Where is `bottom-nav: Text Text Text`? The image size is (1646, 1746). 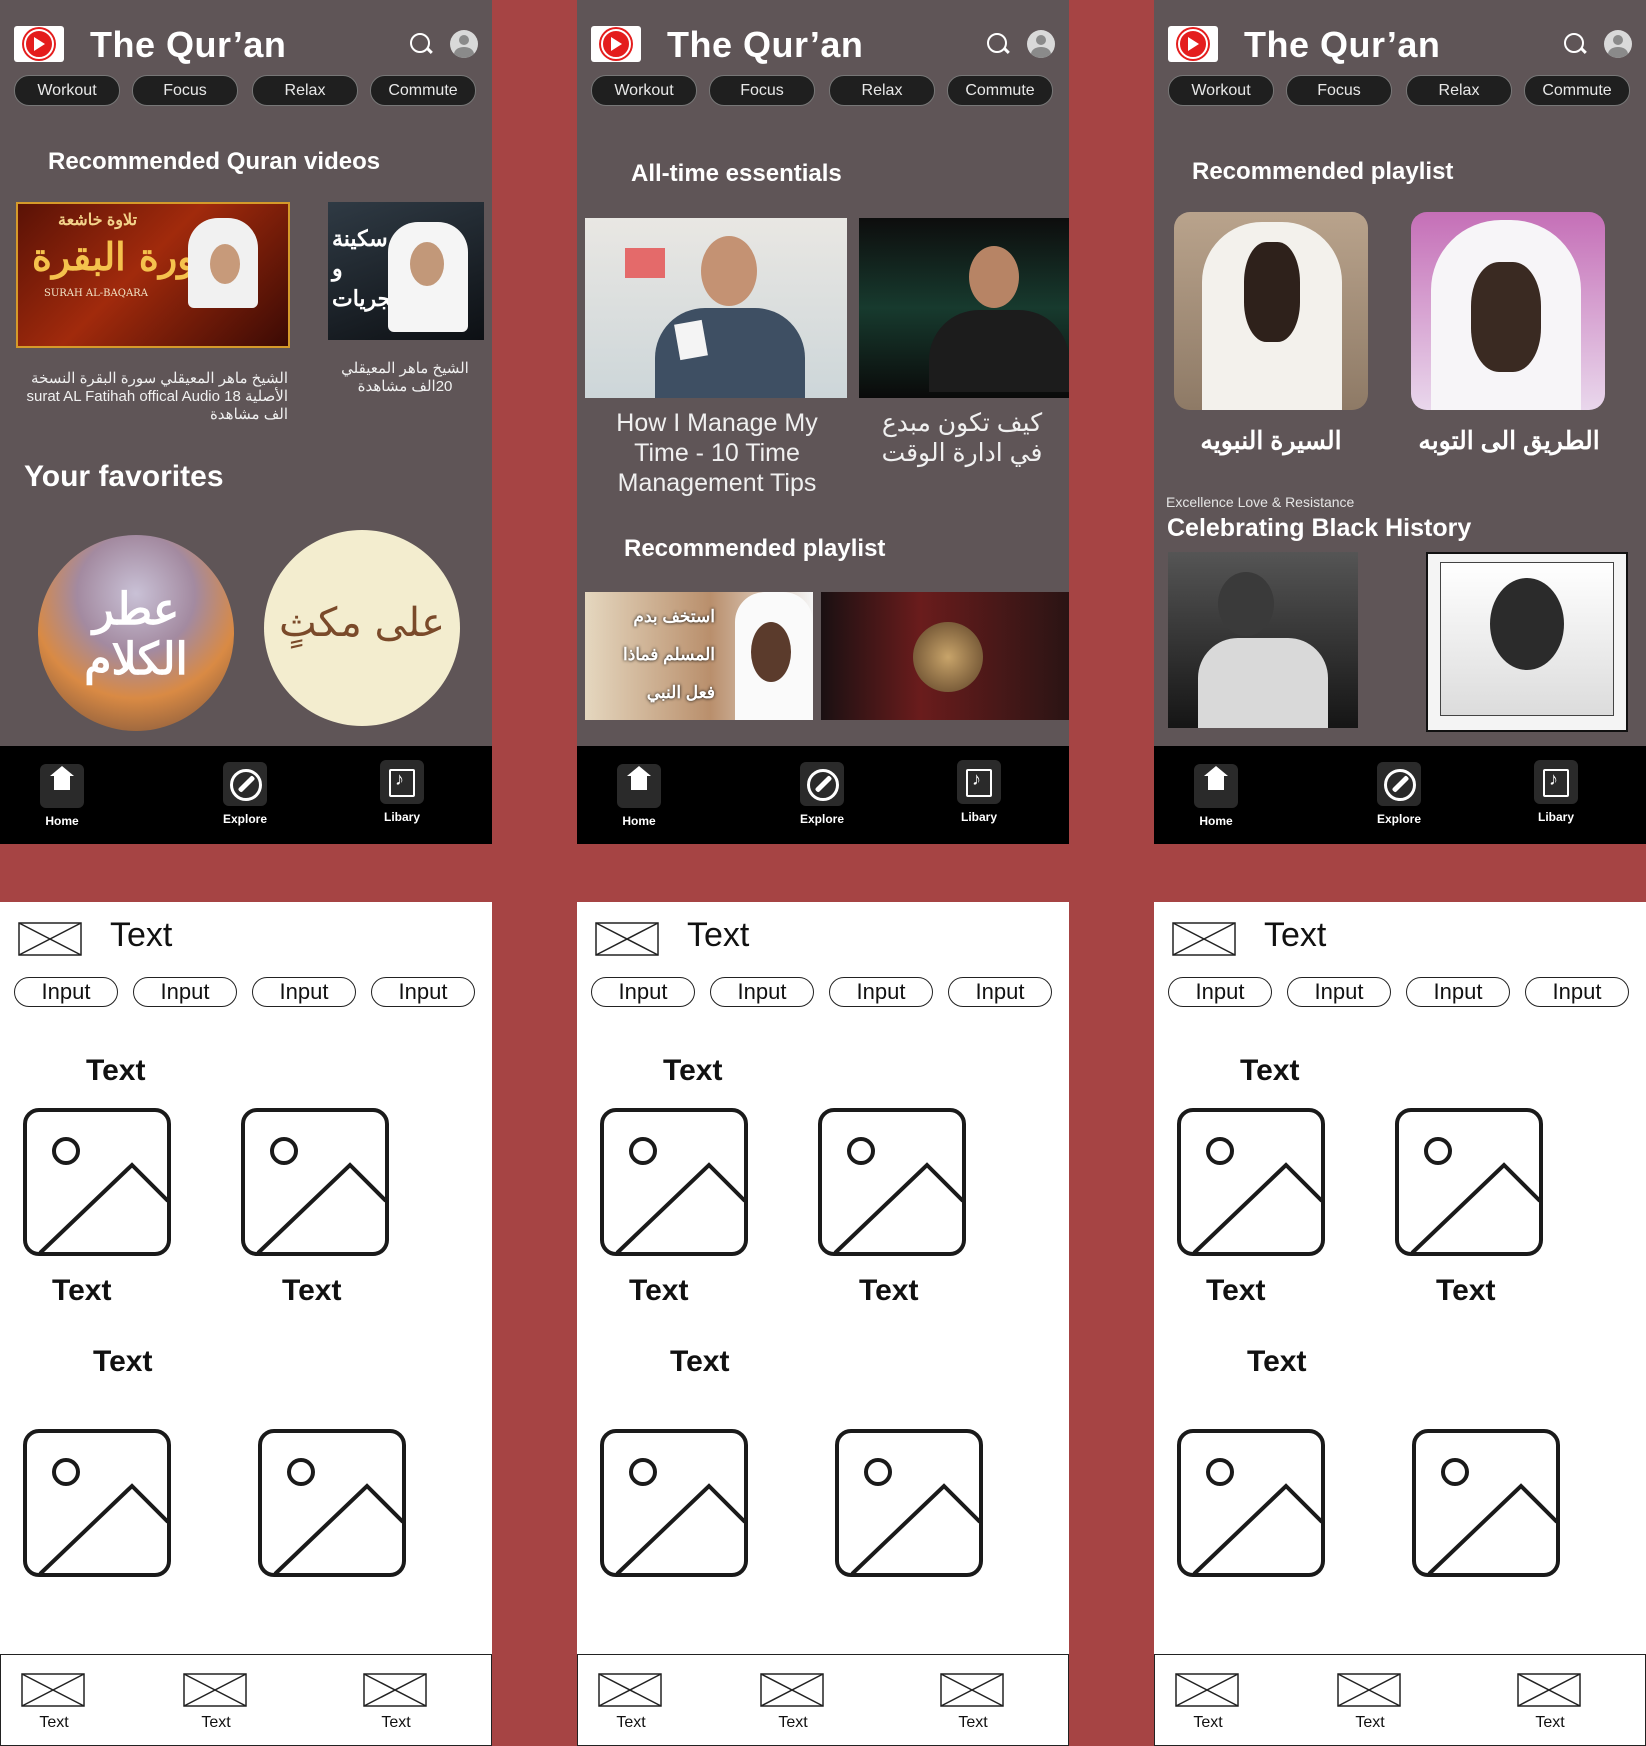 bottom-nav: Text Text Text is located at coordinates (823, 1700).